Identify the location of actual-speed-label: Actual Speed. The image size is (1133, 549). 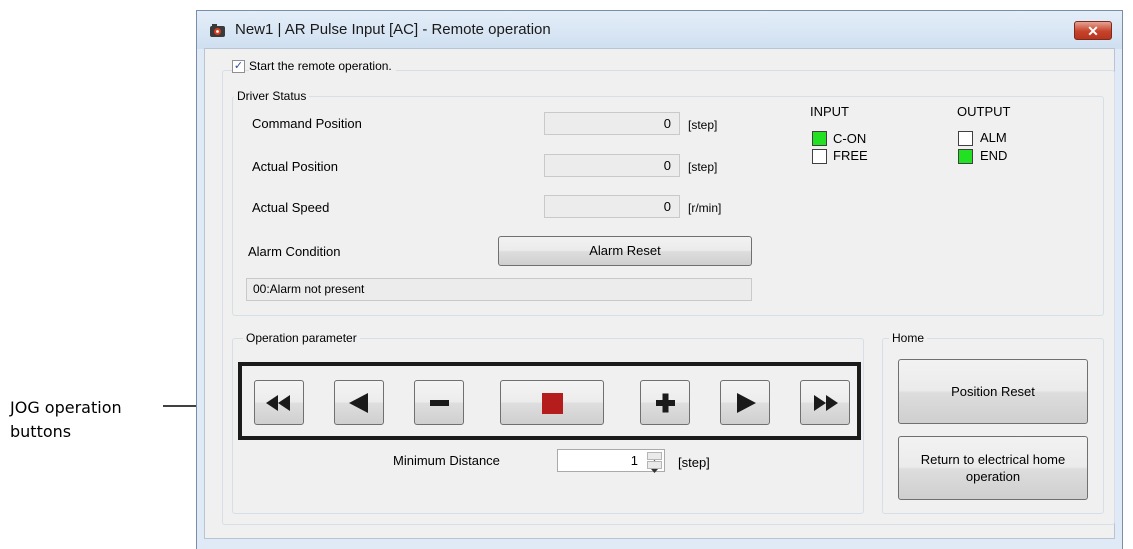
(291, 207).